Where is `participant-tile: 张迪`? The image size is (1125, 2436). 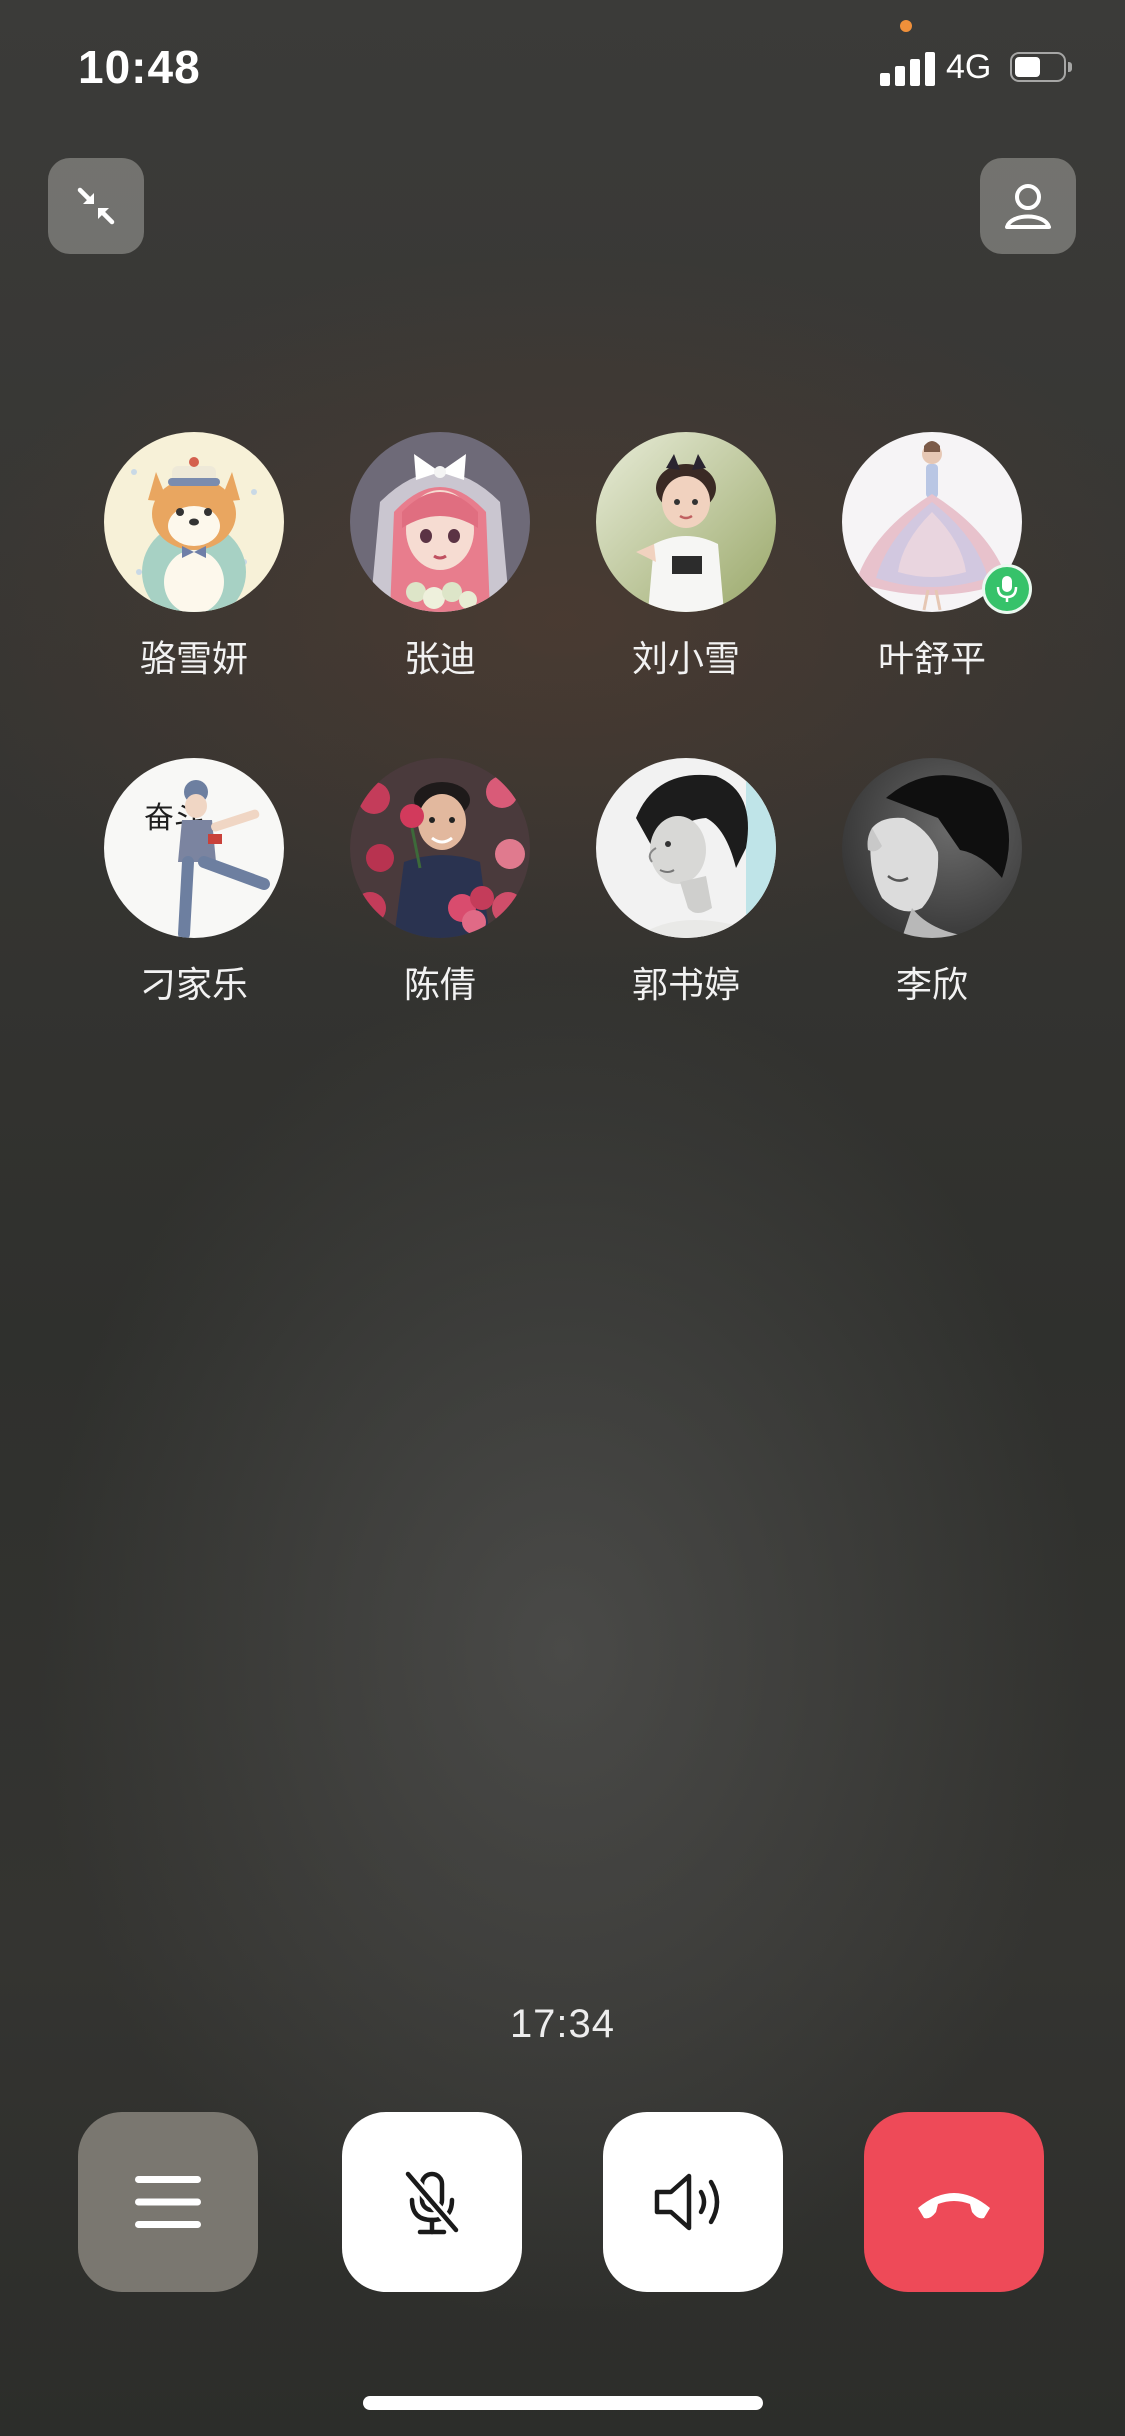 participant-tile: 张迪 is located at coordinates (440, 562).